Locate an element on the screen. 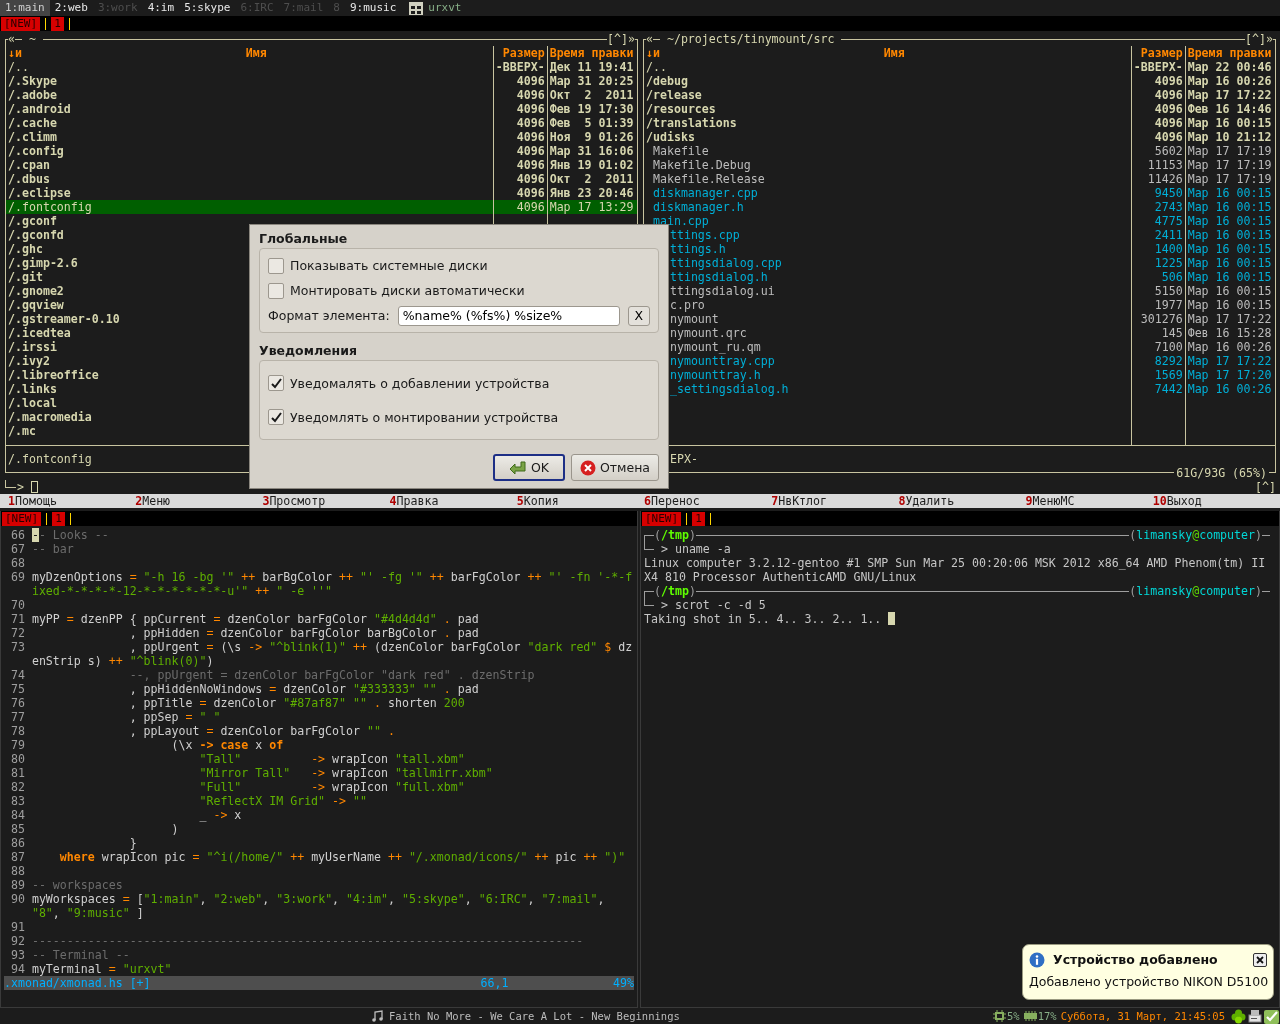 This screenshot has width=1280, height=1024. line-number: 69 is located at coordinates (17, 578).